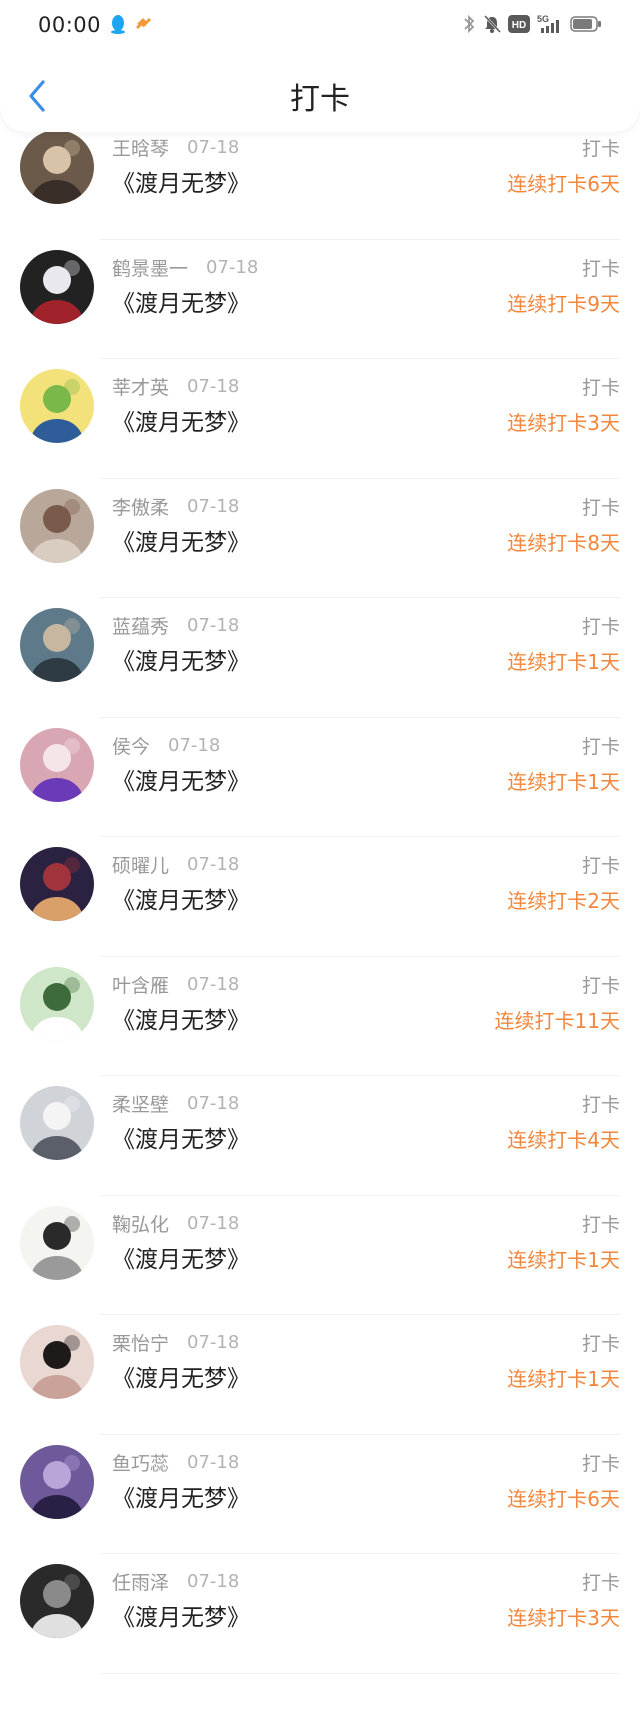 This screenshot has width=640, height=1711. I want to click on streak-text: 连续打卡4天, so click(563, 1140).